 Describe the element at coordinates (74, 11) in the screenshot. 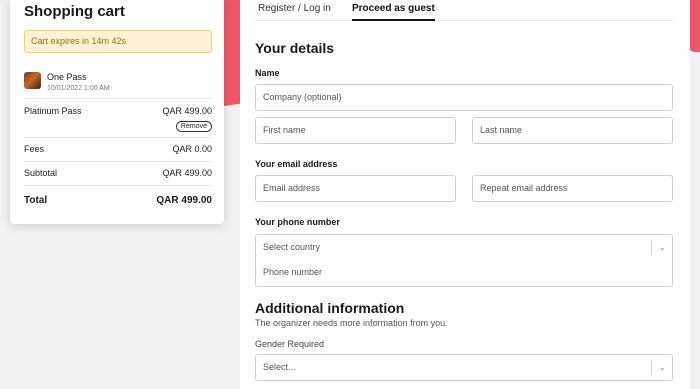

I see `cart-title: Shopping cart` at that location.